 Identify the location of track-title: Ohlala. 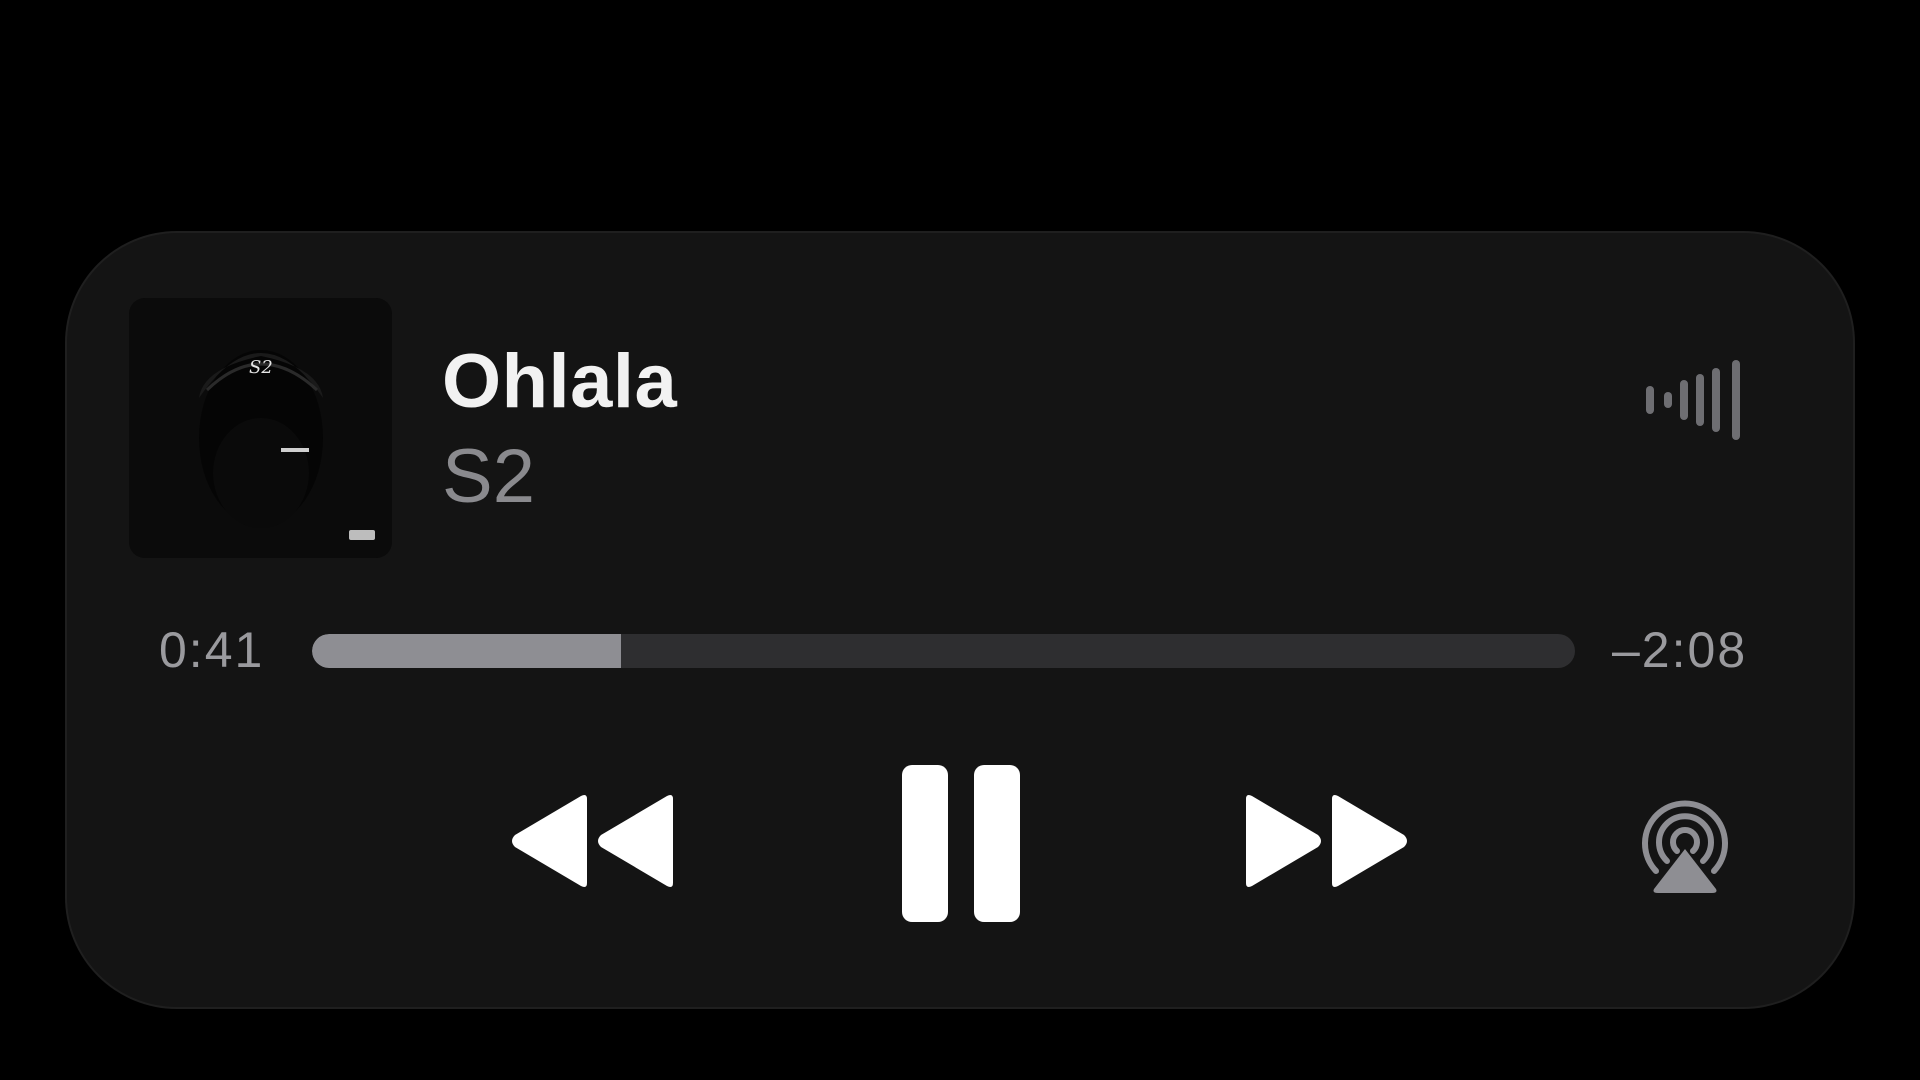
(560, 381).